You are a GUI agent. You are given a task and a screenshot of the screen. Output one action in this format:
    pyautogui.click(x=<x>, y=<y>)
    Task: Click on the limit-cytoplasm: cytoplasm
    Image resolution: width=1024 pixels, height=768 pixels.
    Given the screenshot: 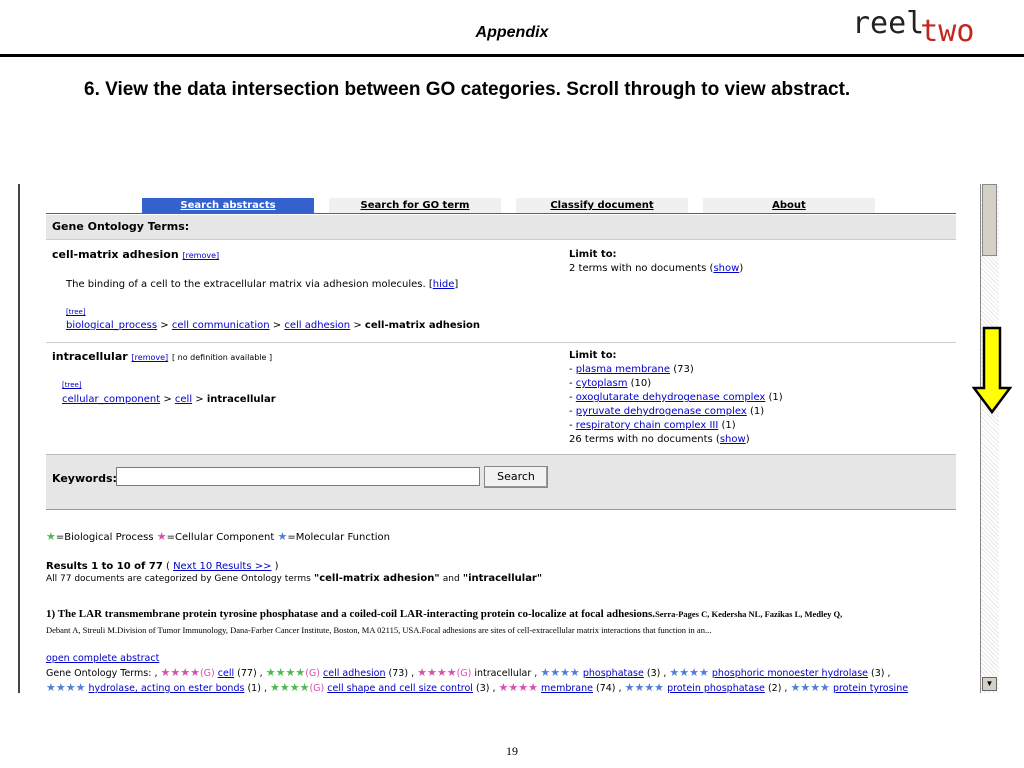 What is the action you would take?
    pyautogui.click(x=602, y=383)
    